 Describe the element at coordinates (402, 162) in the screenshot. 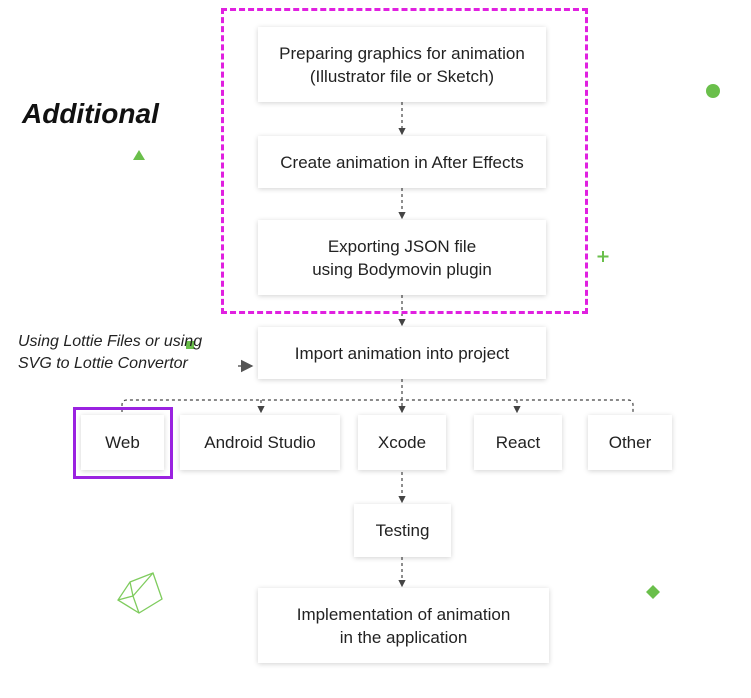

I see `step-create-animation: Create animation in After Effects` at that location.